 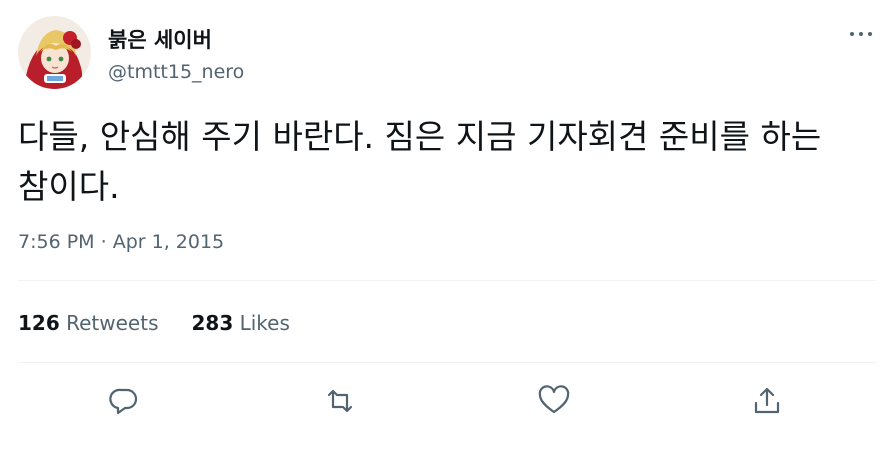 I want to click on avatar-image, so click(x=54, y=52).